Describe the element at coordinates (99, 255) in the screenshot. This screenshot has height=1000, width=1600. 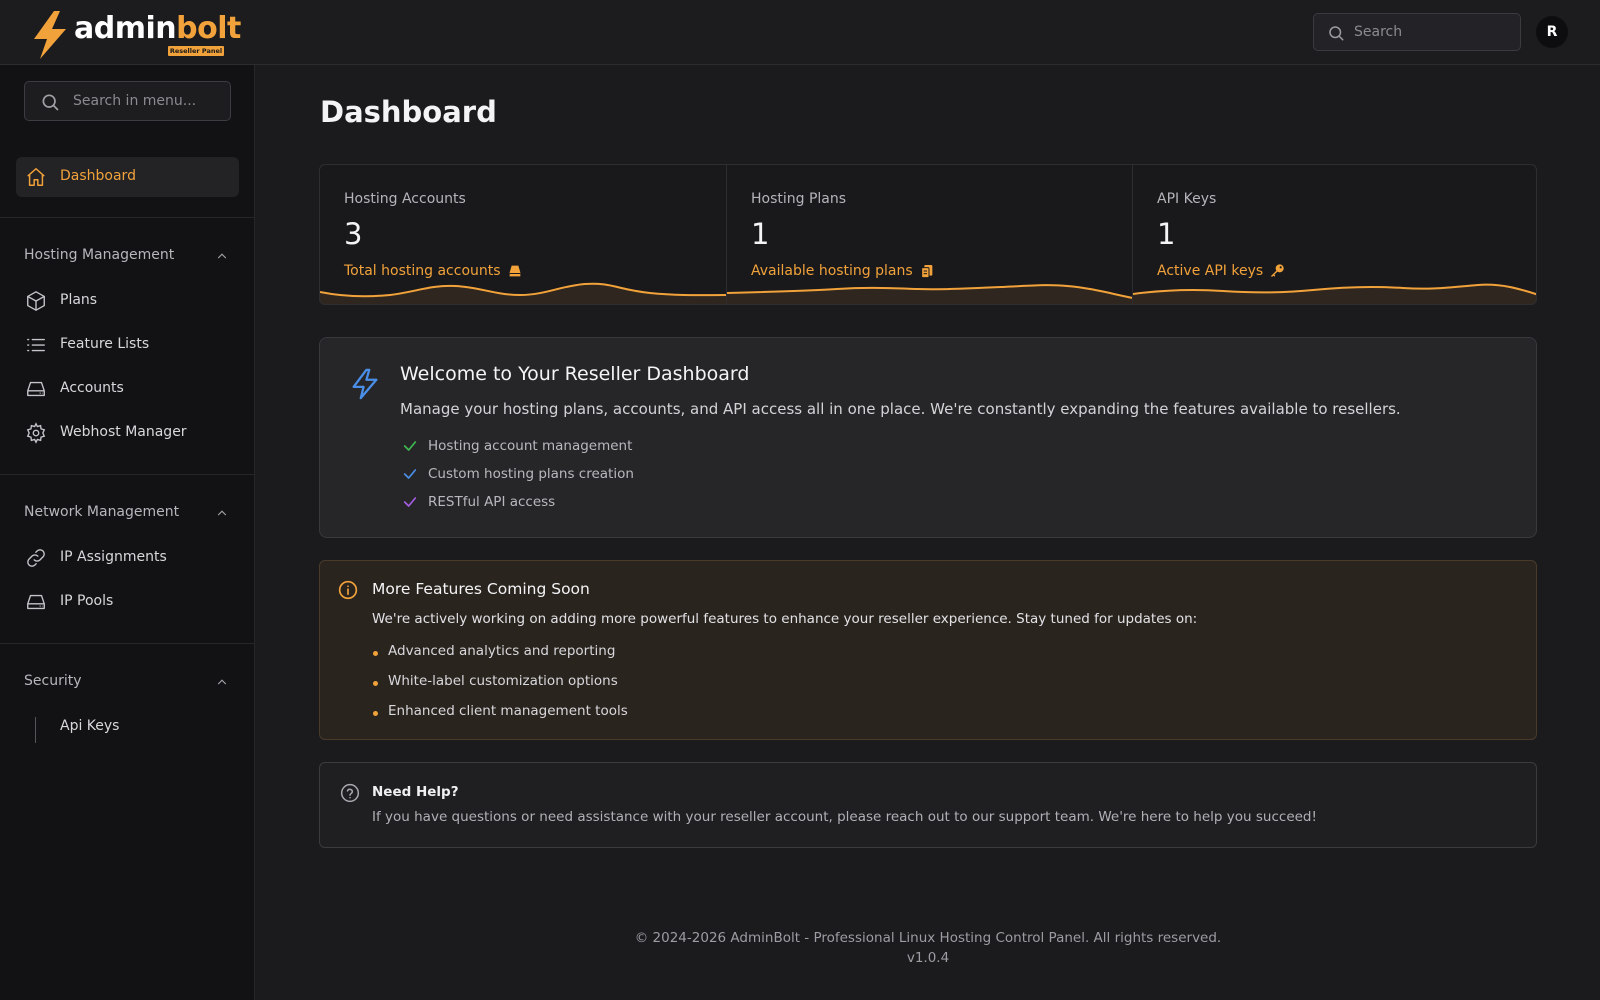
I see `group-label: Hosting Management` at that location.